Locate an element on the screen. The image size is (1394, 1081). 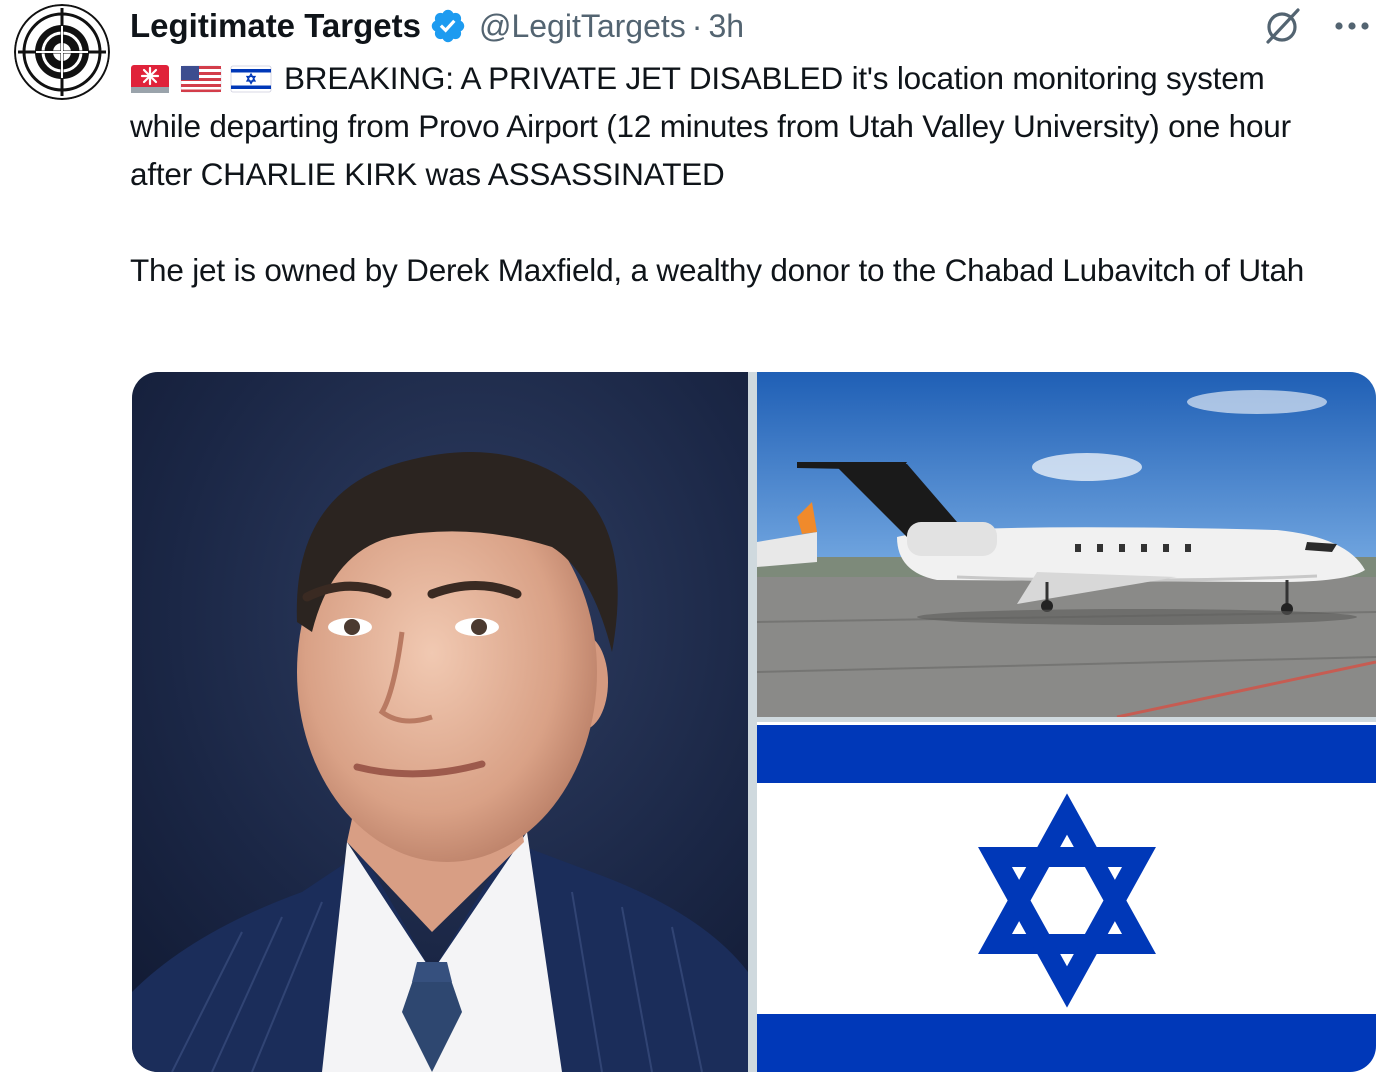
display-name: Legitimate Targets is located at coordinates (275, 26).